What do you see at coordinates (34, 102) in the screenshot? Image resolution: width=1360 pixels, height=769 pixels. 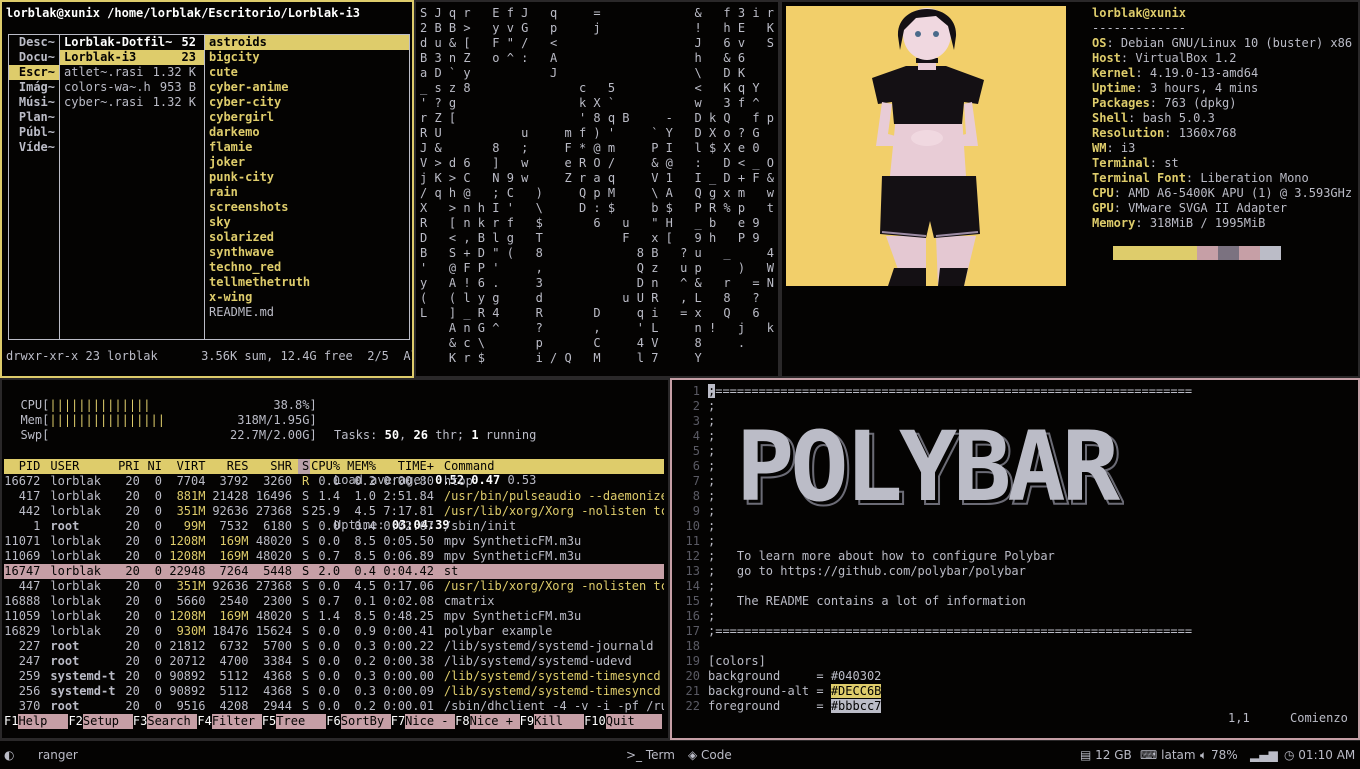 I see `ranger-parent-item: Músi~` at bounding box center [34, 102].